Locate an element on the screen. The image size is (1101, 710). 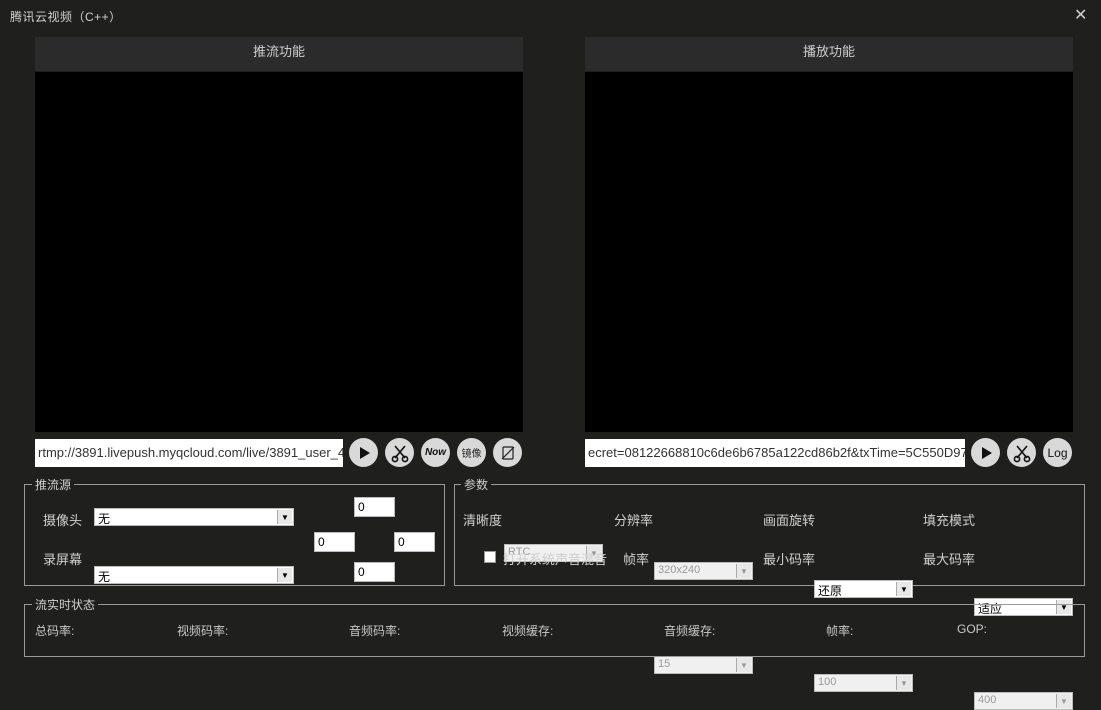
now-icon: Now is located at coordinates (435, 452).